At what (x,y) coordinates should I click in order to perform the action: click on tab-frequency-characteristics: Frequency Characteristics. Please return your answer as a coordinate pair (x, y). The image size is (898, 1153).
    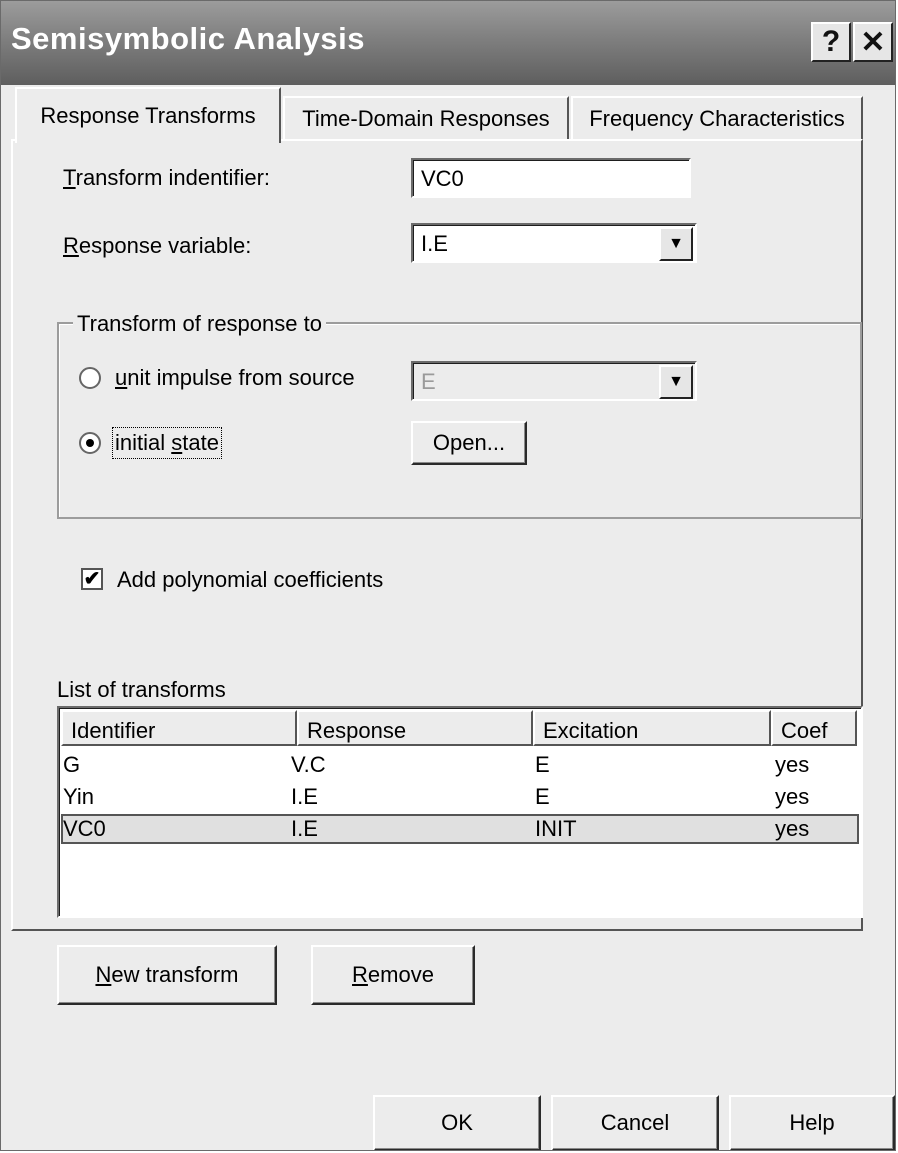
    Looking at the image, I should click on (717, 119).